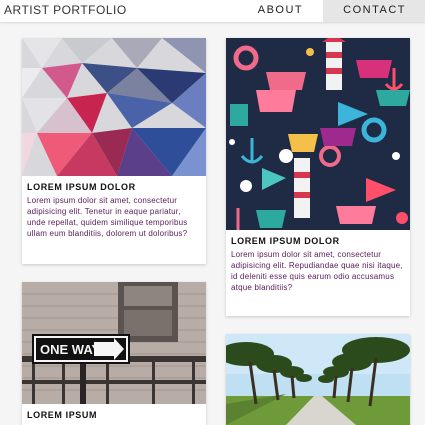  Describe the element at coordinates (65, 10) in the screenshot. I see `brand-link: ARTIST PORTFOLIO` at that location.